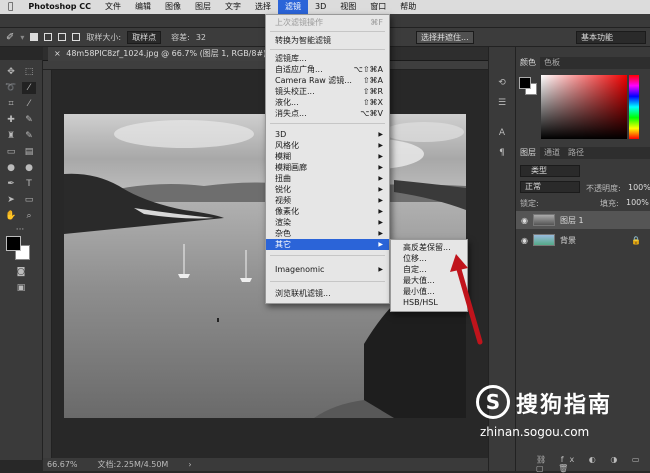  What do you see at coordinates (552, 153) in the screenshot?
I see `tab-channels: 通道` at bounding box center [552, 153].